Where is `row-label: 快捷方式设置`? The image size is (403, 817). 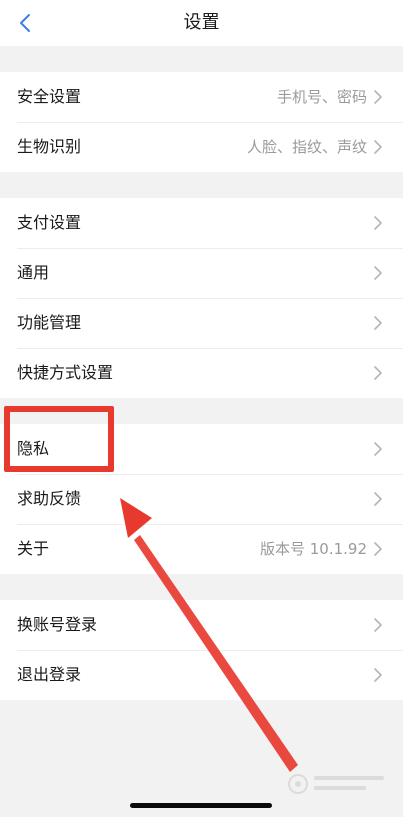
row-label: 快捷方式设置 is located at coordinates (65, 372).